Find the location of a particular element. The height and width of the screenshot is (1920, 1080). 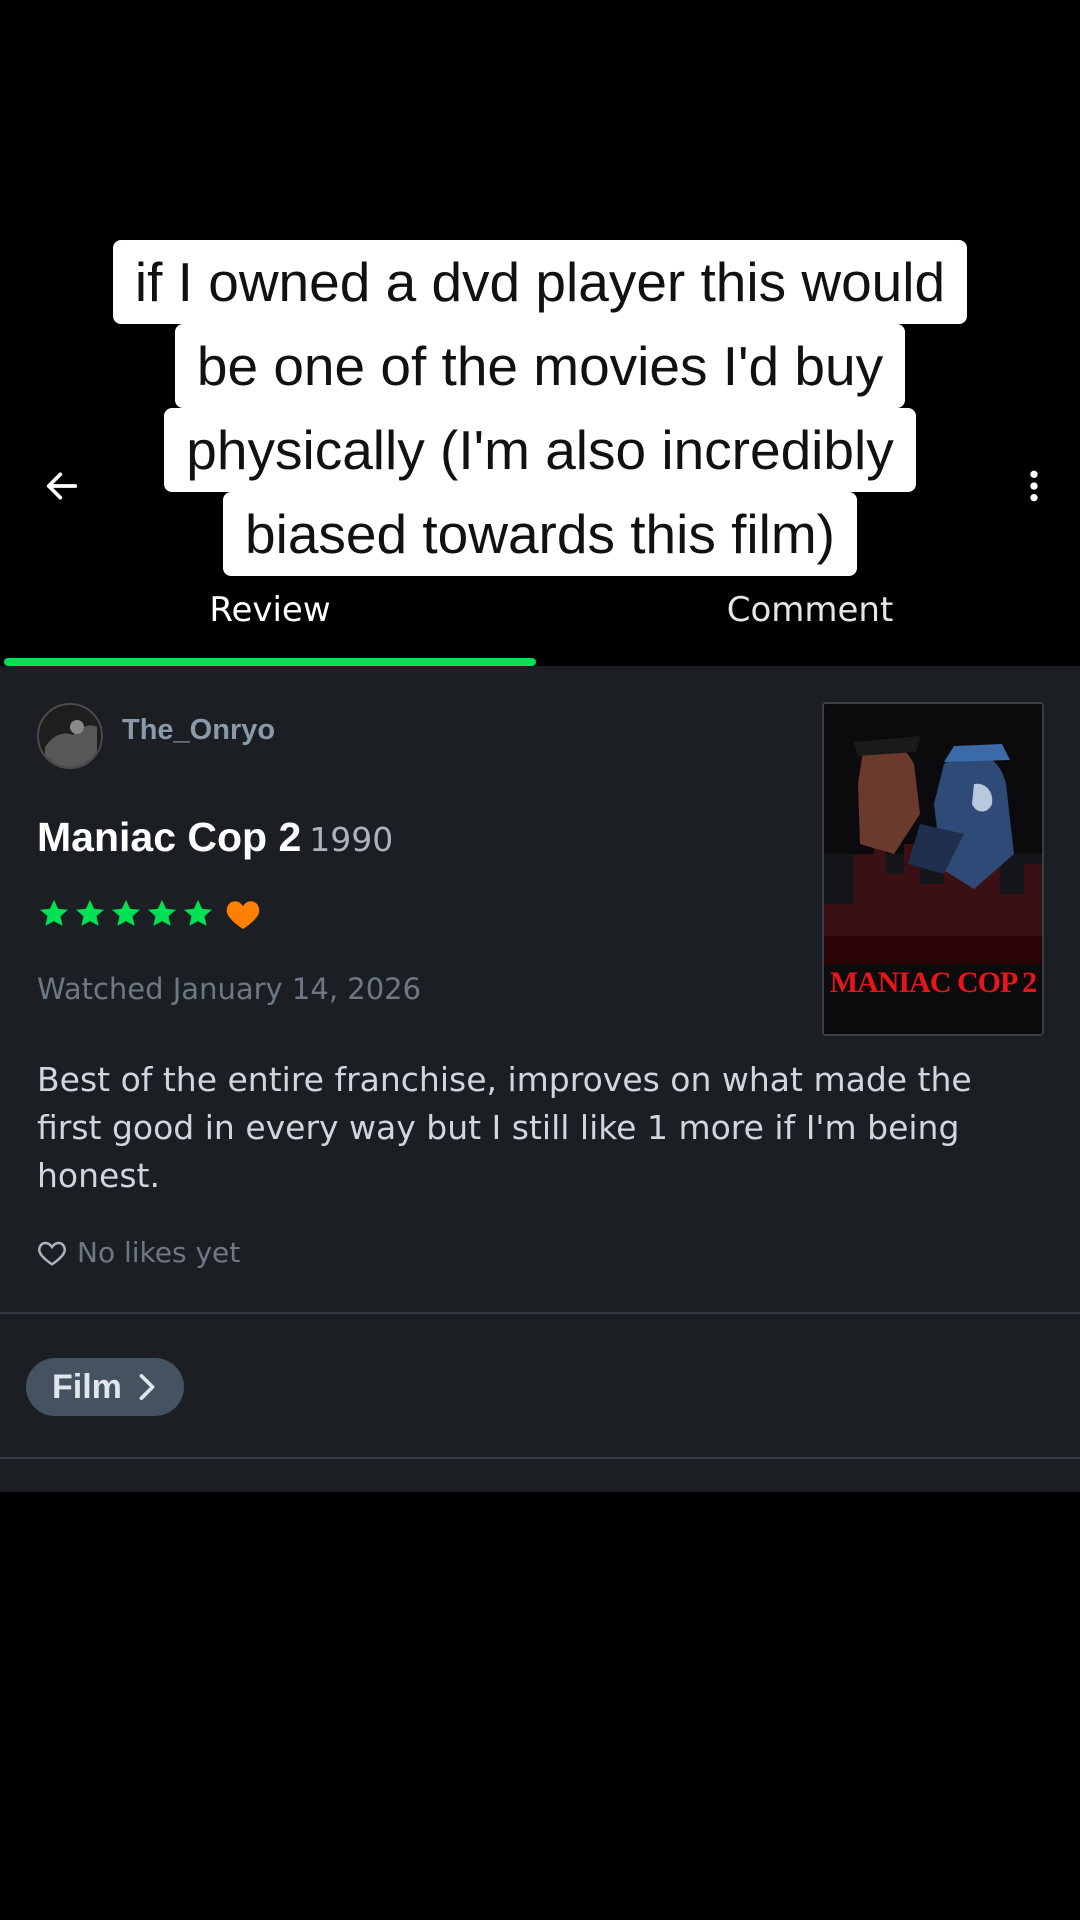

film-poster: MANIAC COP 2 is located at coordinates (933, 869).